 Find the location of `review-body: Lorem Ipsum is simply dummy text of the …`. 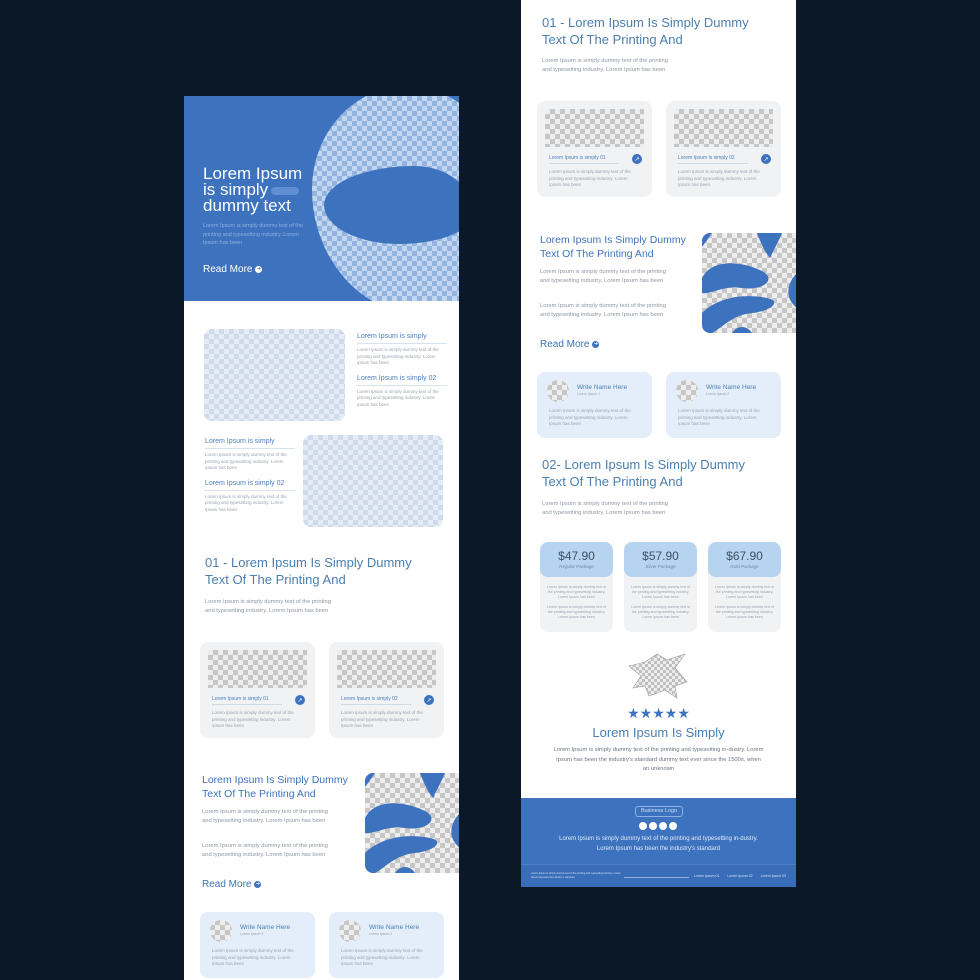

review-body: Lorem Ipsum is simply dummy text of the … is located at coordinates (658, 759).